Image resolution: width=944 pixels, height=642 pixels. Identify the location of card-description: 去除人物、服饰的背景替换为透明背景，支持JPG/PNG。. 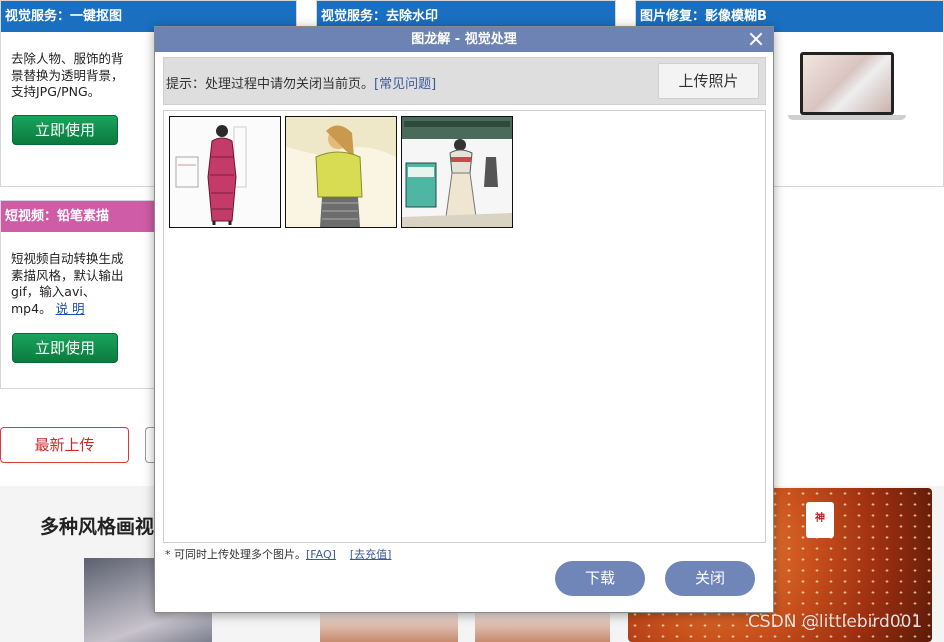
(67, 75).